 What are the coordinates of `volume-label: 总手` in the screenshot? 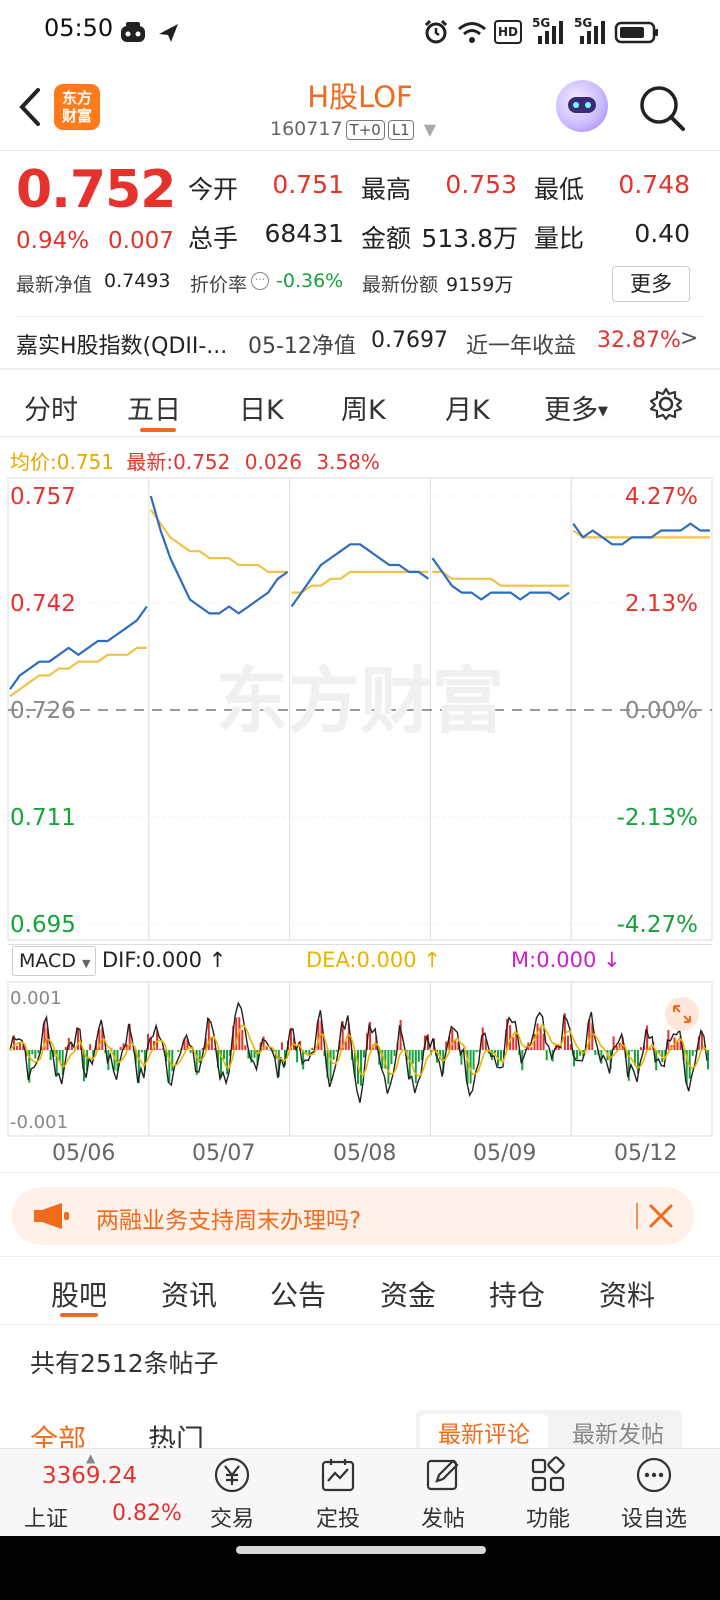 It's located at (213, 238).